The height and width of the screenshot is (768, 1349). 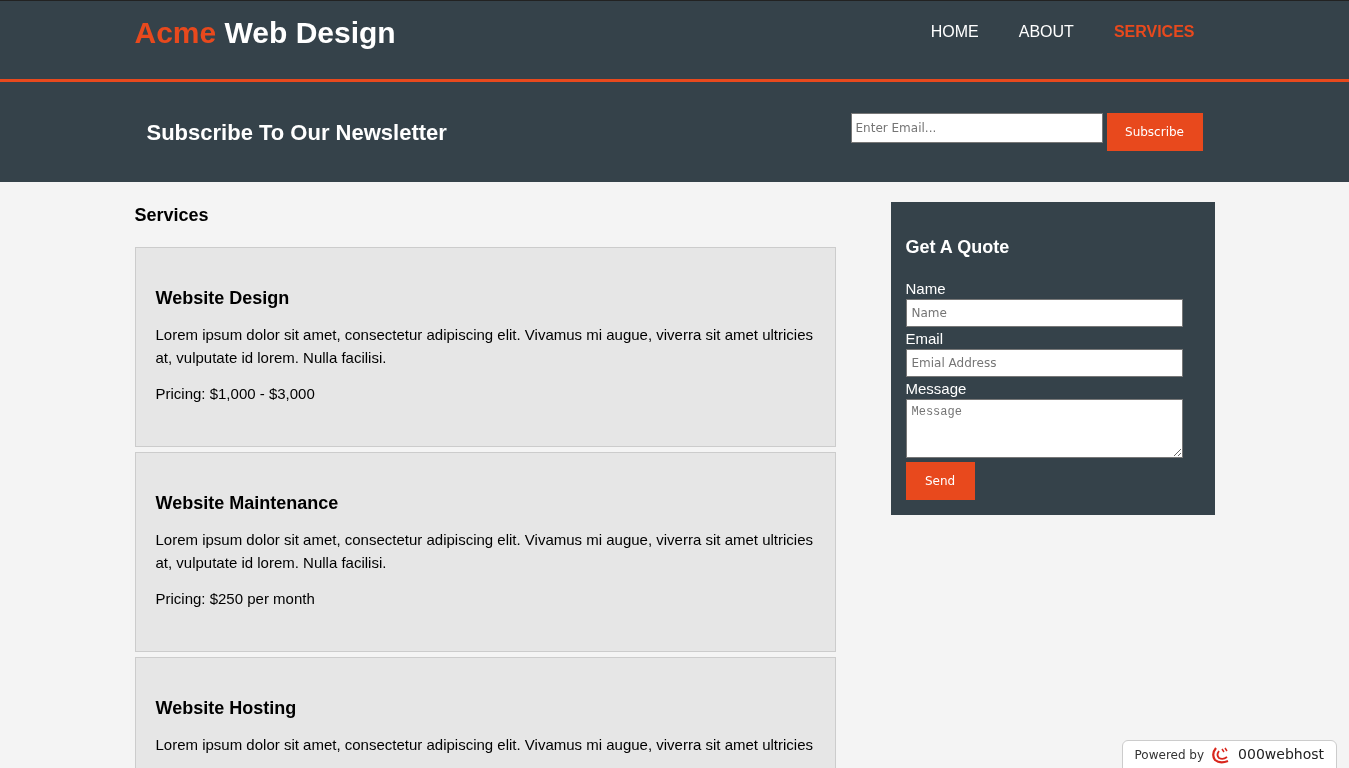 What do you see at coordinates (247, 503) in the screenshot?
I see `service-title: Website Maintenance` at bounding box center [247, 503].